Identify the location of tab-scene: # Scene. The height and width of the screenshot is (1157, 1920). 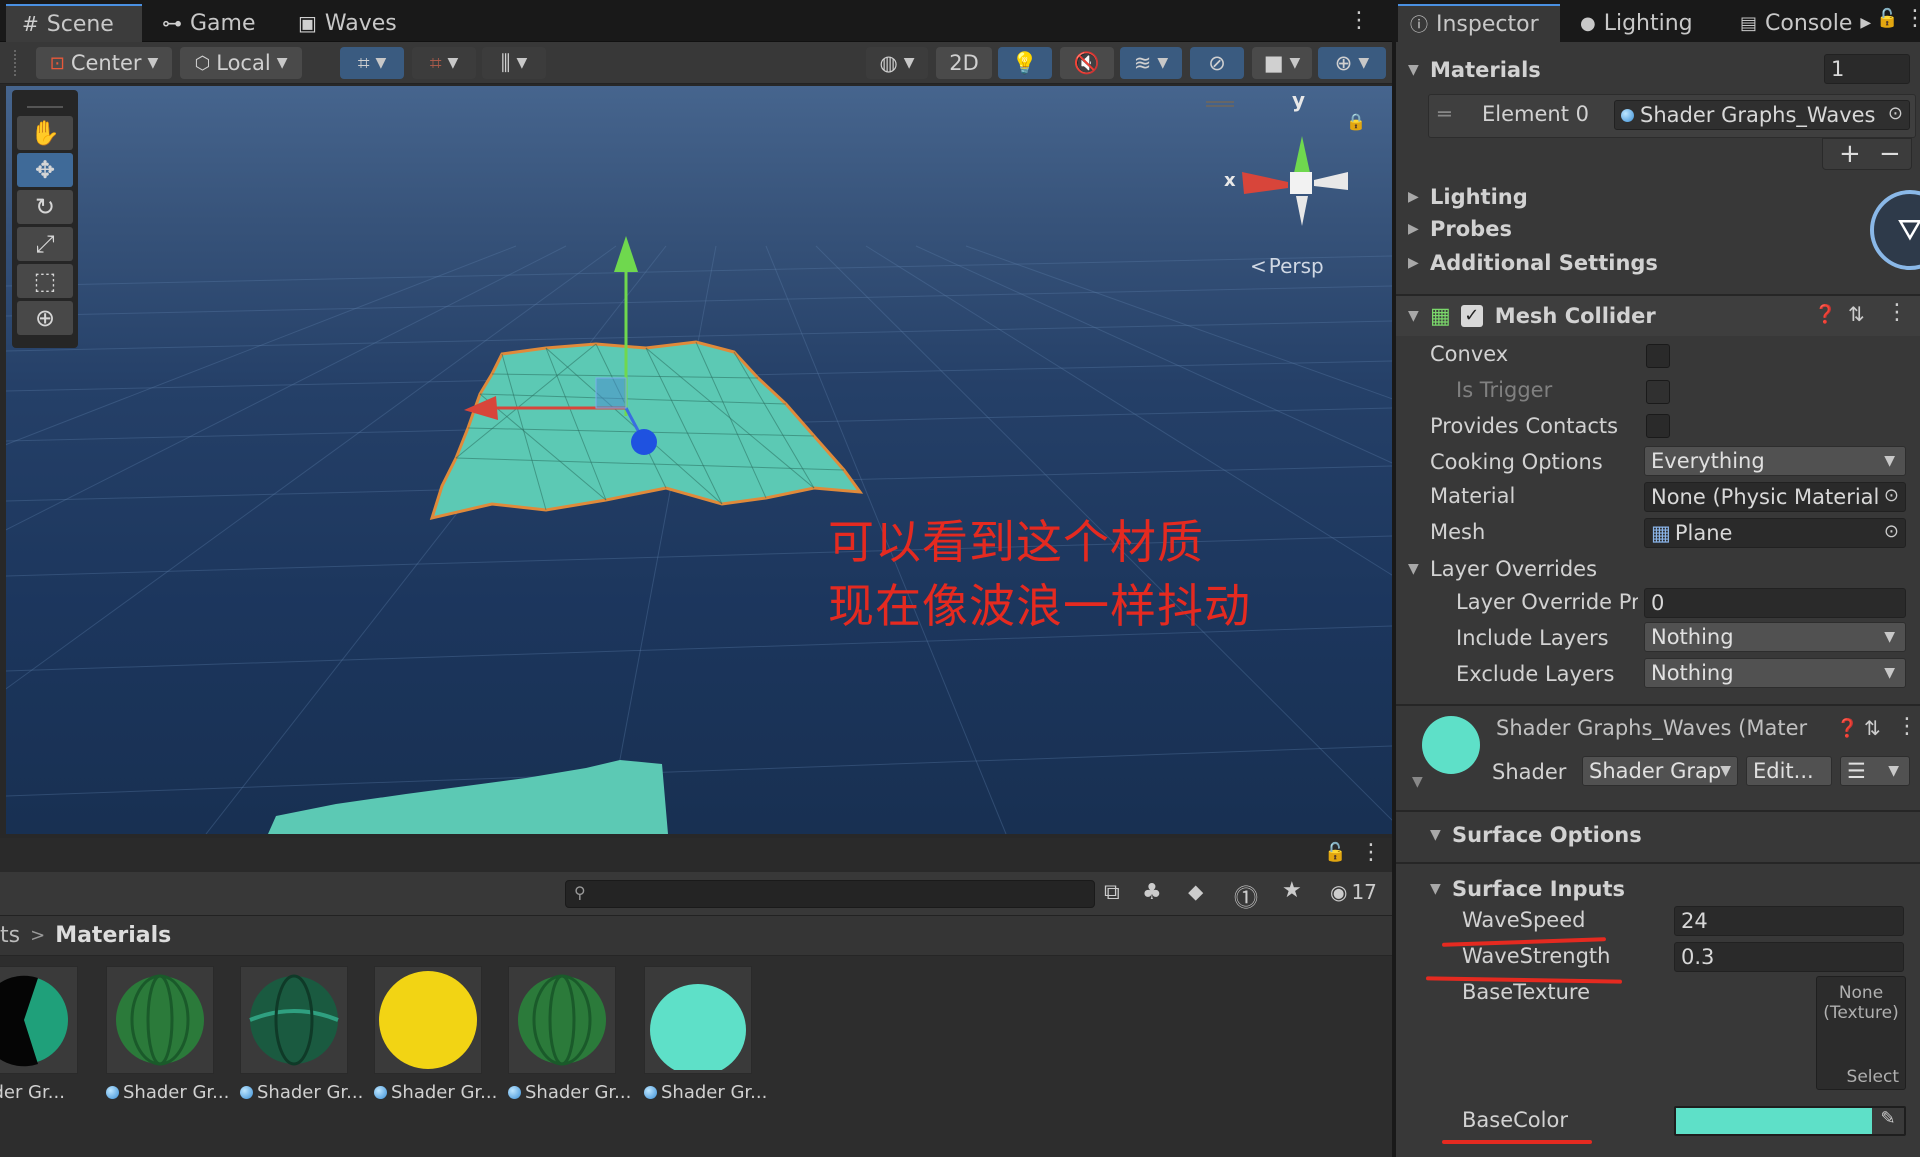
(74, 23).